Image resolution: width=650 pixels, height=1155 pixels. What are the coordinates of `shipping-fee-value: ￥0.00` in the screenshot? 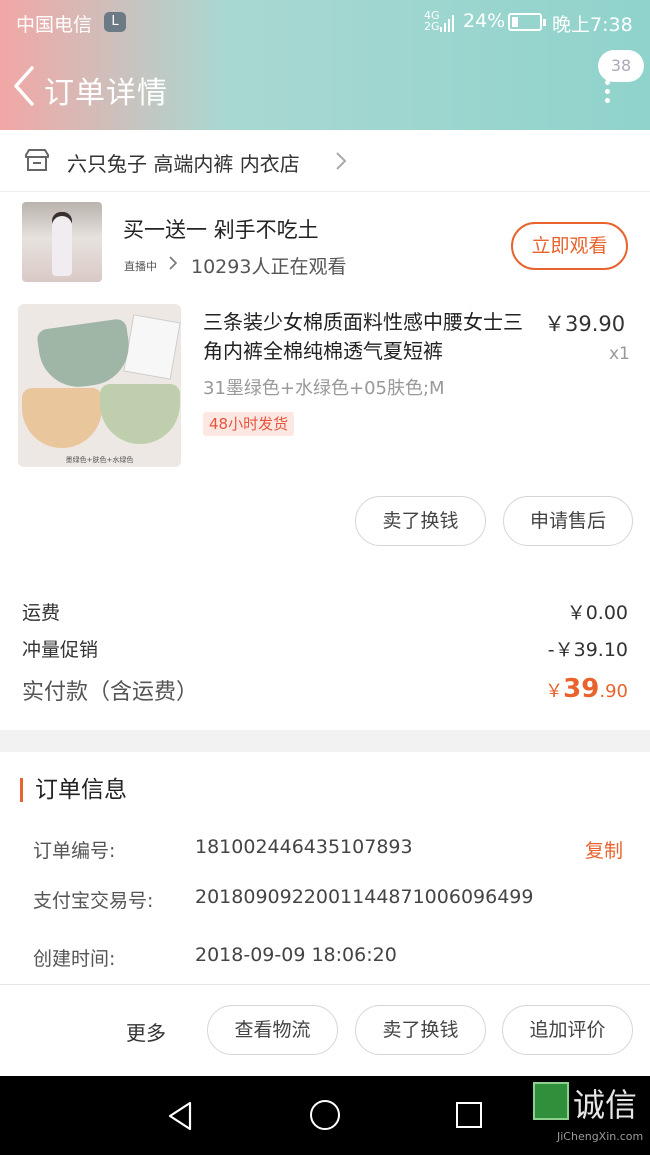 It's located at (597, 613).